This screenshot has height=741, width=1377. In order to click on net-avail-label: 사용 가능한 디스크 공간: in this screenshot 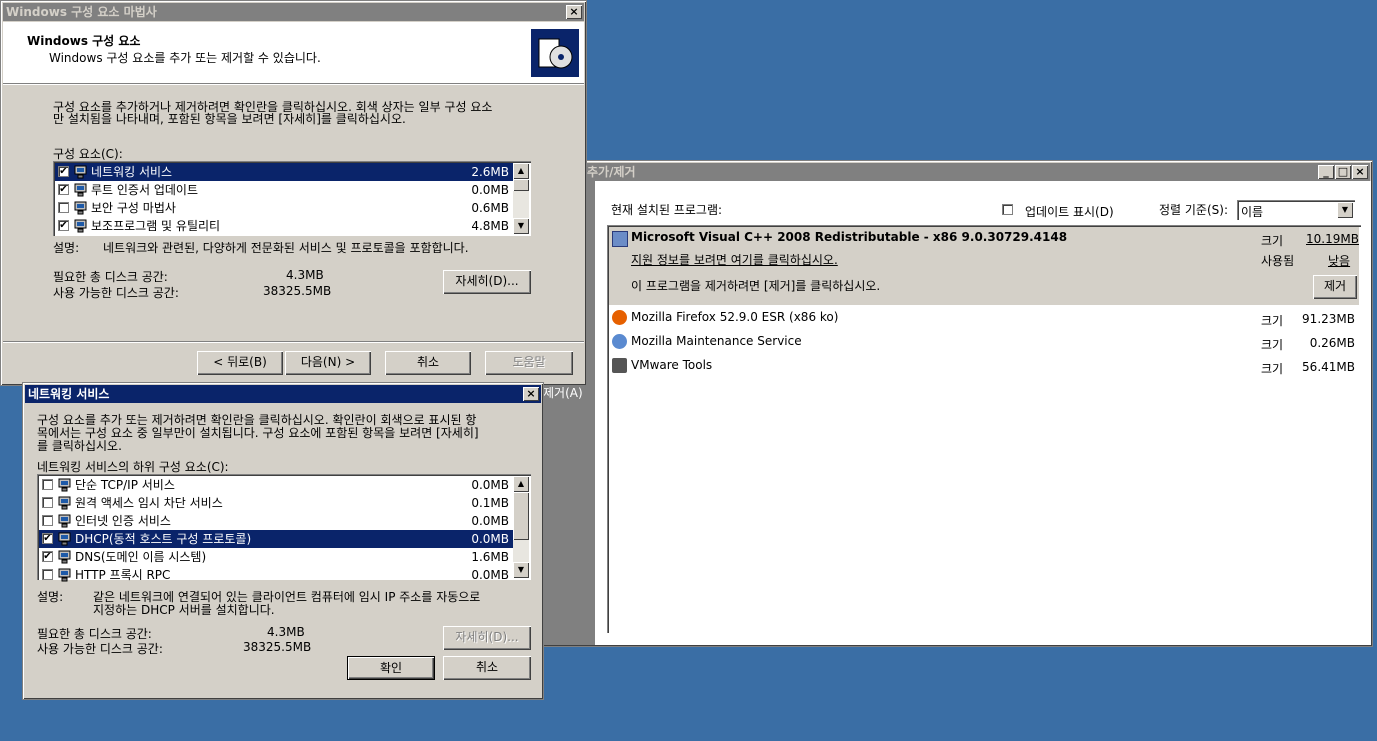, I will do `click(100, 649)`.